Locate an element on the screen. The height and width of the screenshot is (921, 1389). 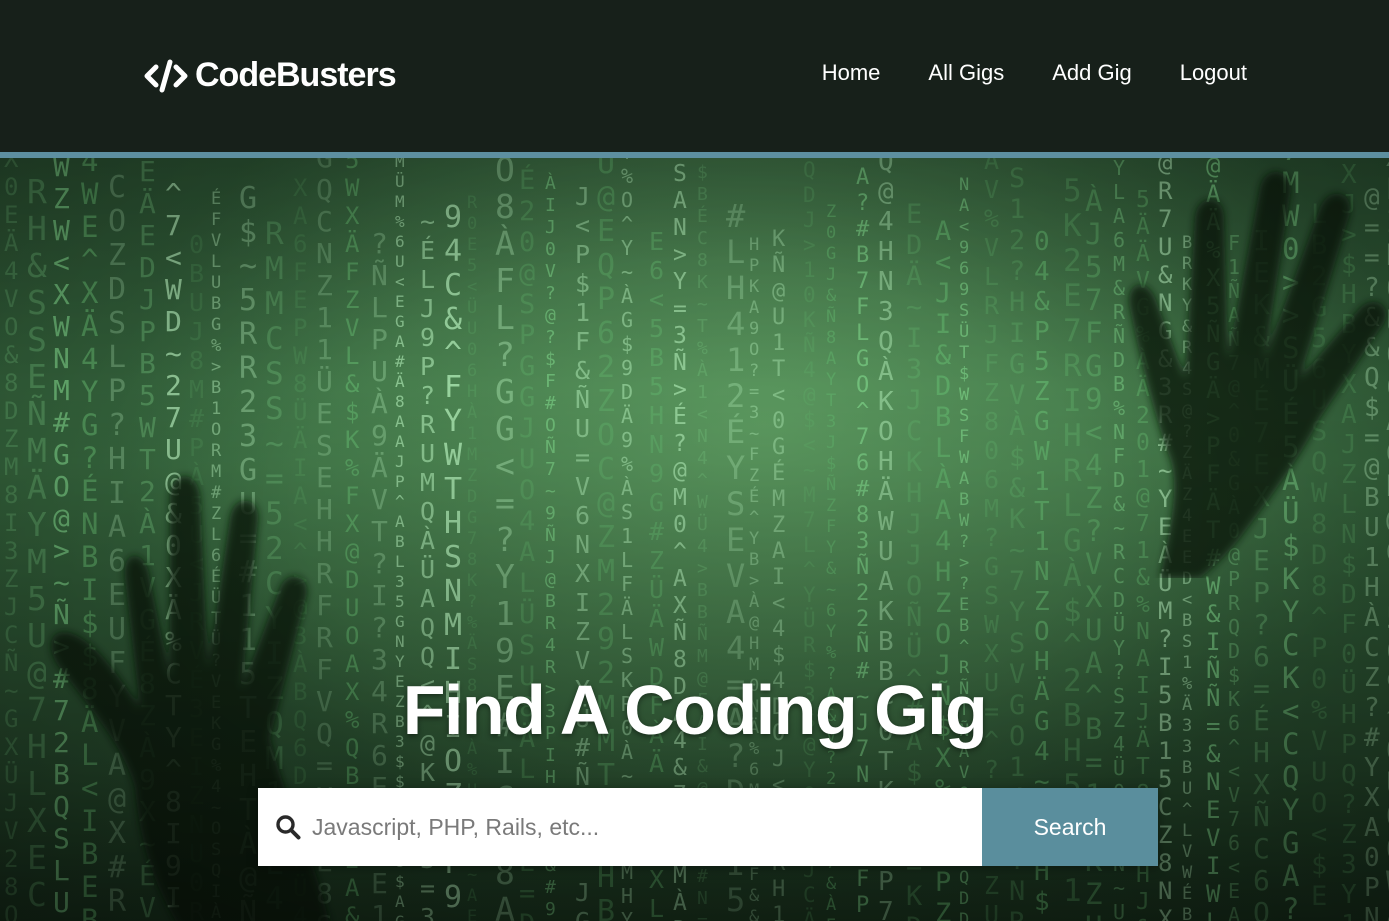
search-field is located at coordinates (620, 827).